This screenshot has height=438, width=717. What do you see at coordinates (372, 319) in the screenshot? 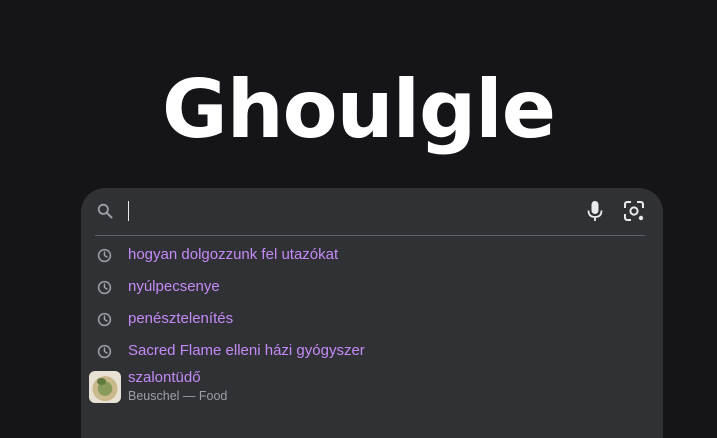
I see `suggestion-item: penésztelenítés` at bounding box center [372, 319].